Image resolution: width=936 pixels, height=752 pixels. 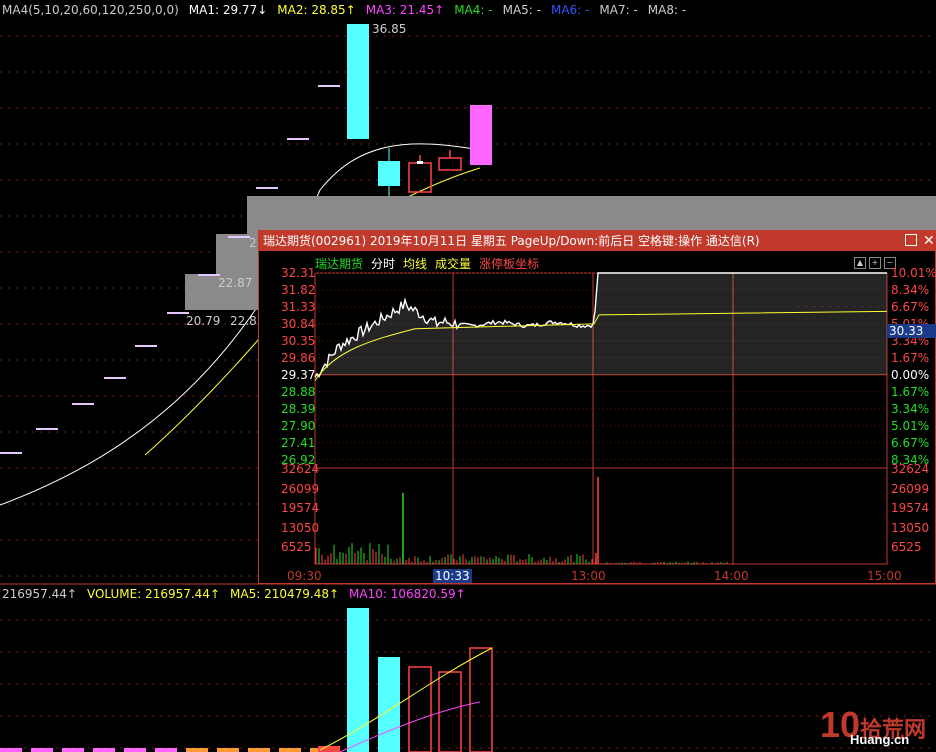 What do you see at coordinates (731, 576) in the screenshot?
I see `time-tick: 14:00` at bounding box center [731, 576].